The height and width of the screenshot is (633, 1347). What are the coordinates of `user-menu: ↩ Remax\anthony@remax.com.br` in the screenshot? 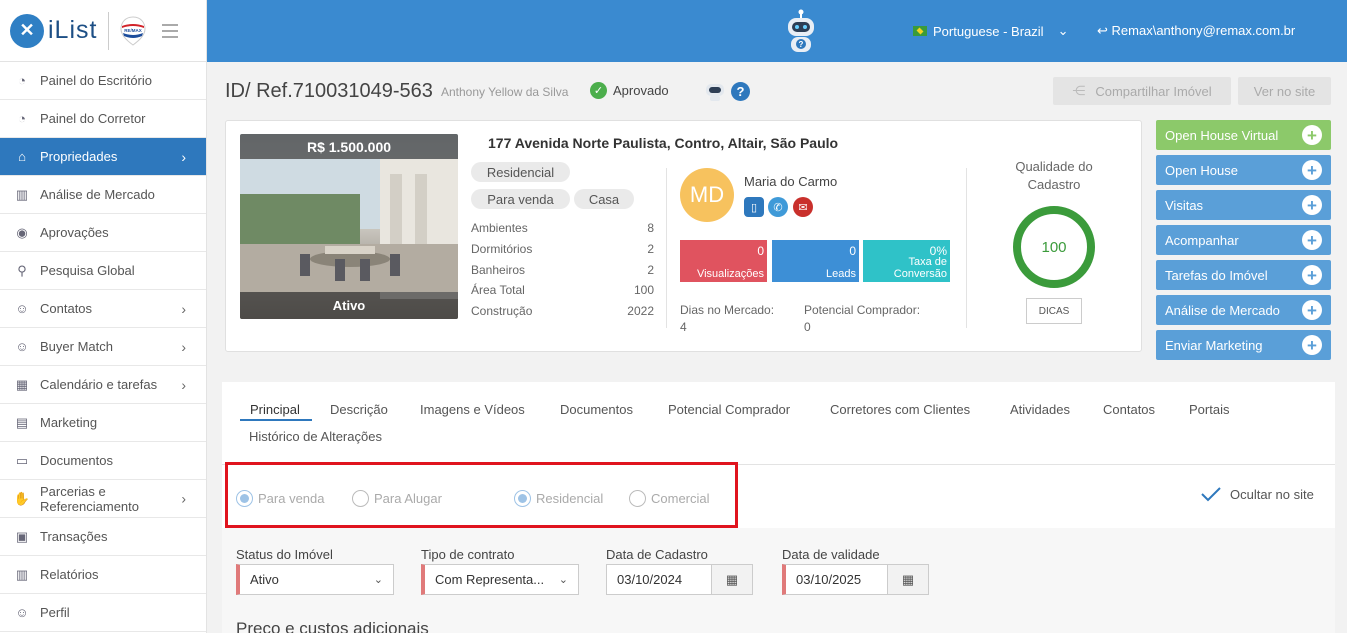 It's located at (1196, 31).